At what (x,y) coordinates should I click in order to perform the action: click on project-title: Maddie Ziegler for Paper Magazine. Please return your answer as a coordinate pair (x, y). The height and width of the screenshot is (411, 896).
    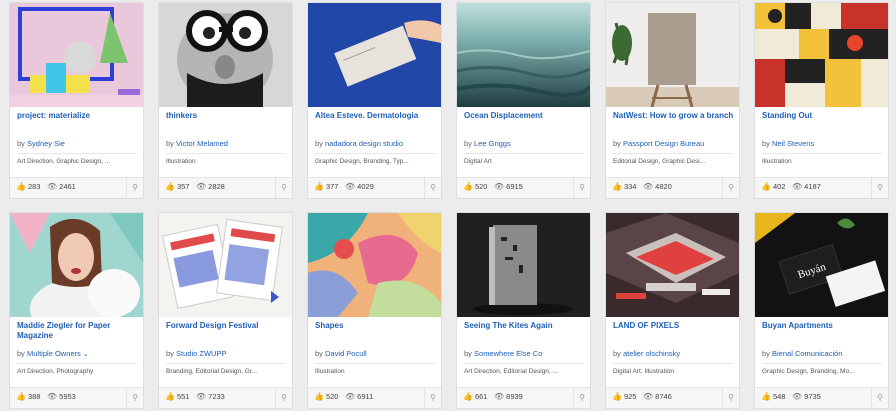
    Looking at the image, I should click on (78, 331).